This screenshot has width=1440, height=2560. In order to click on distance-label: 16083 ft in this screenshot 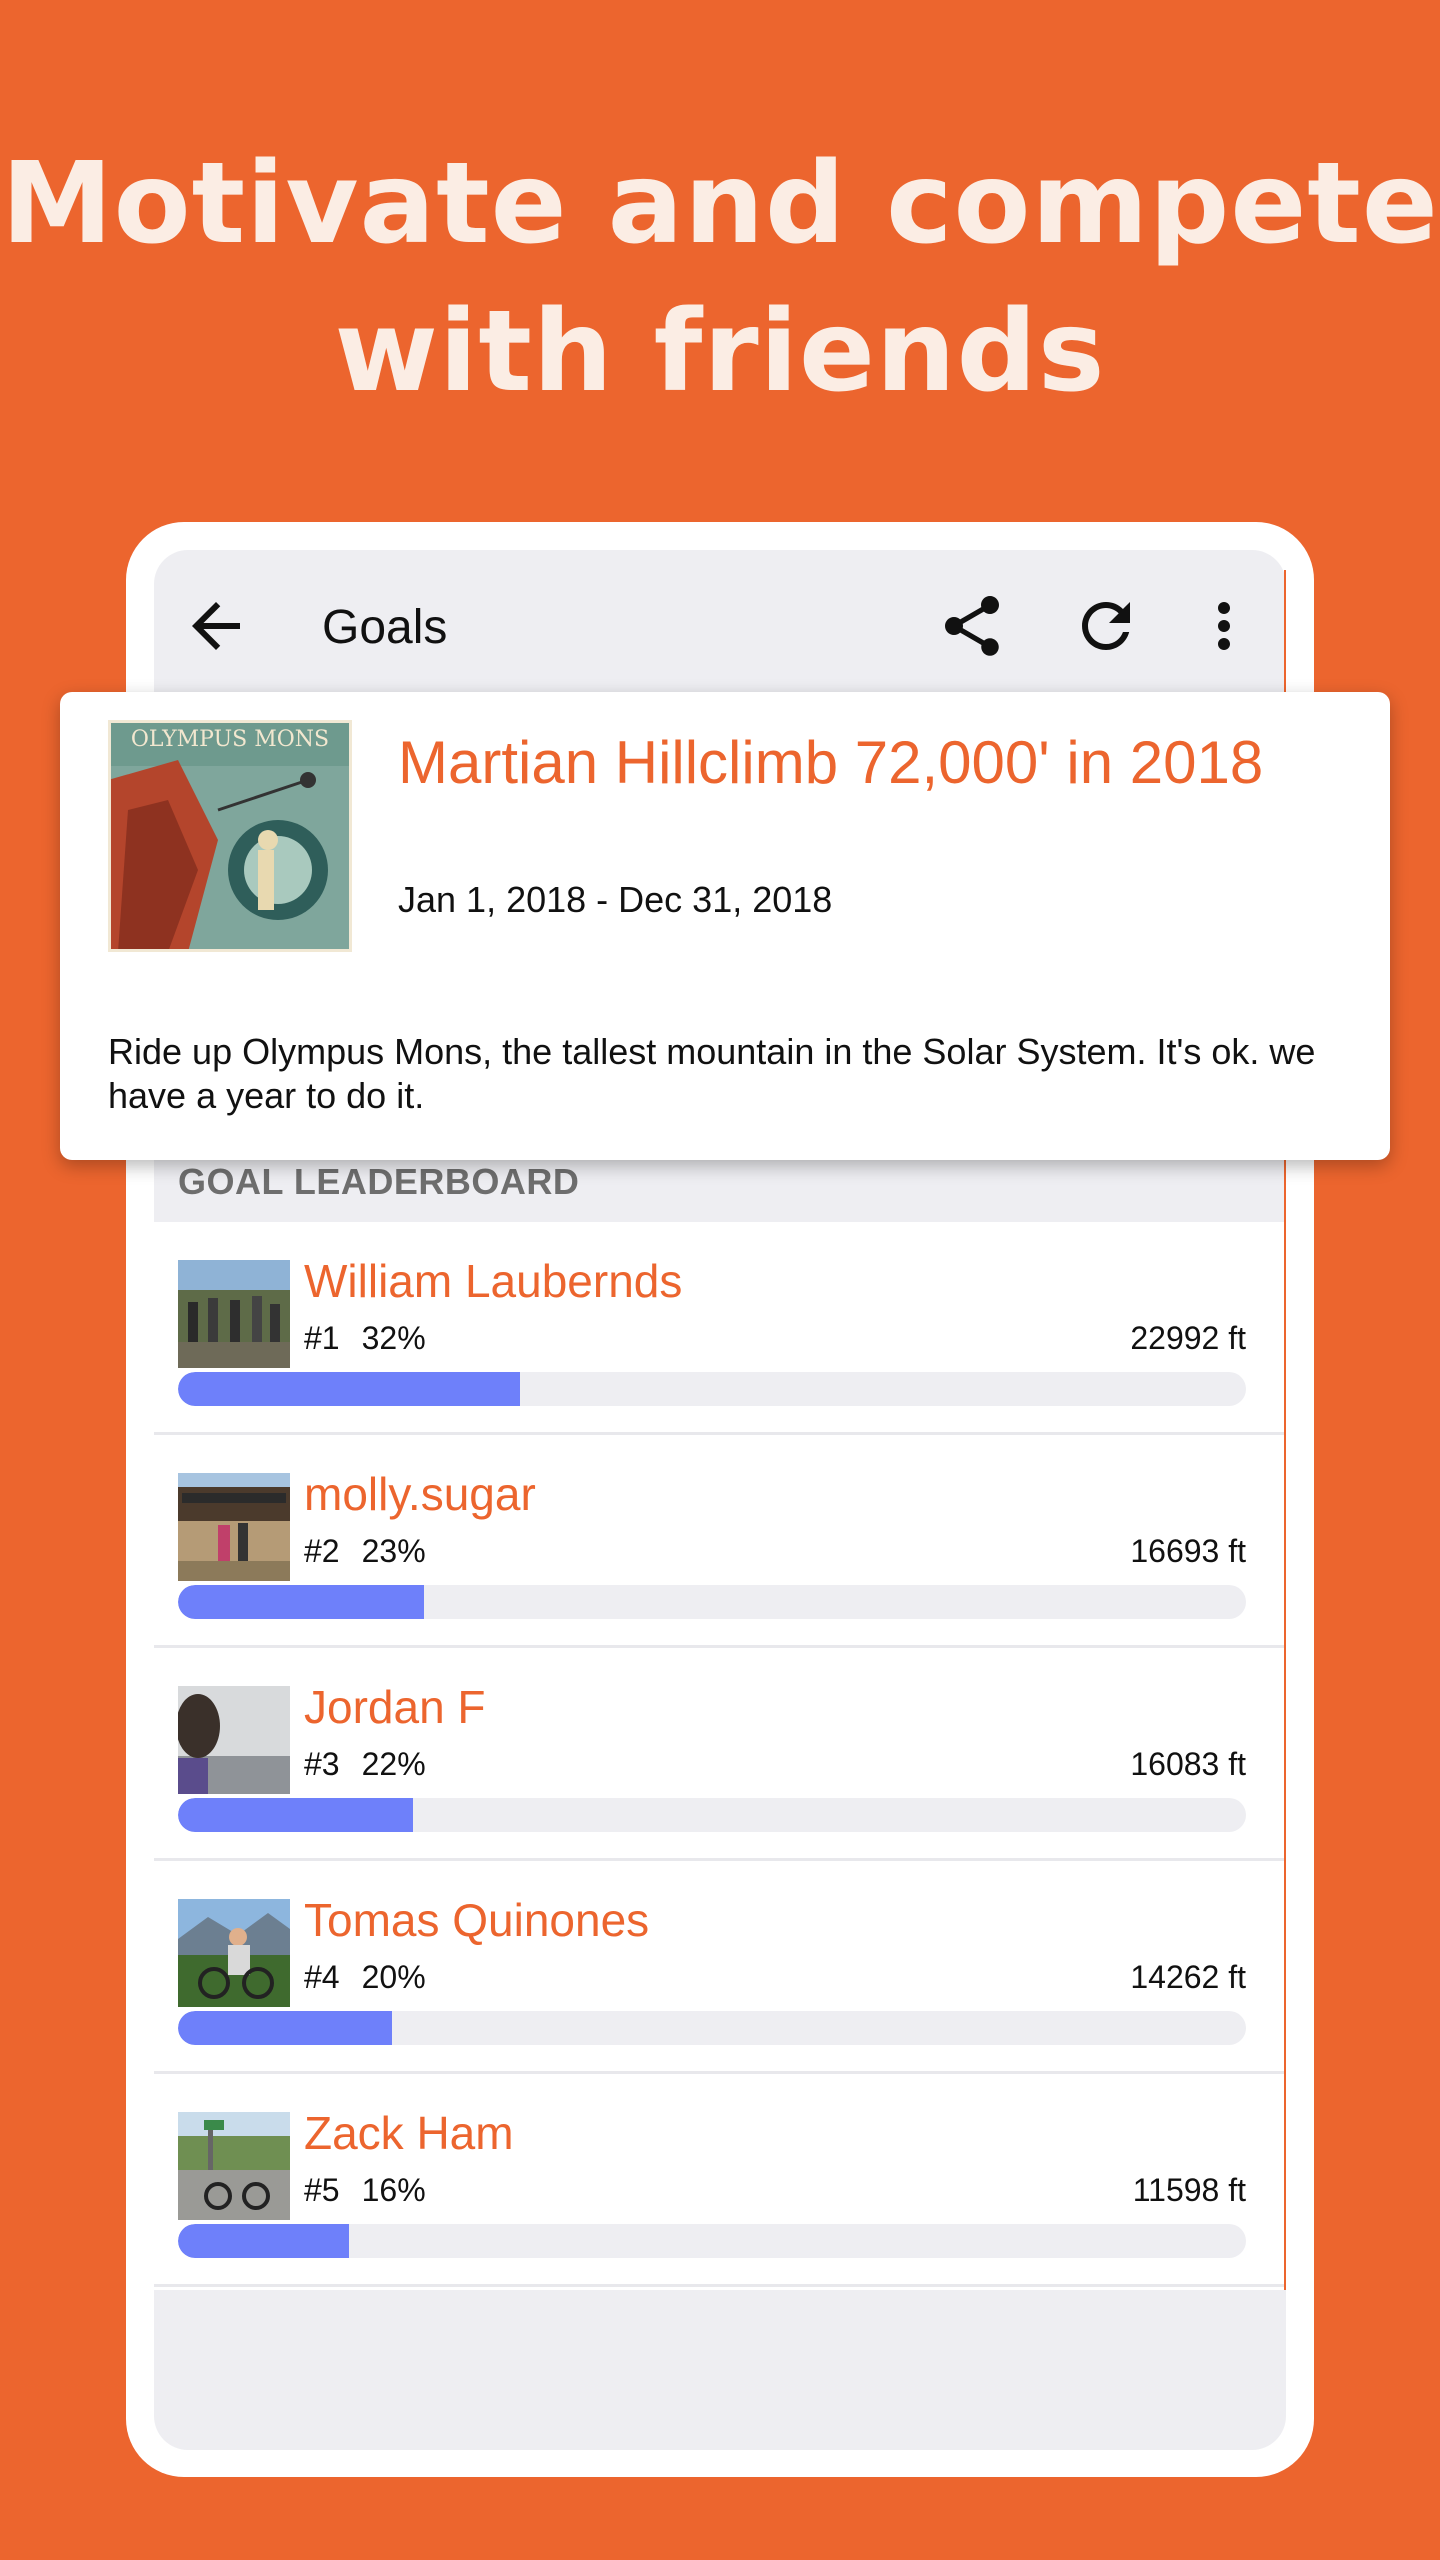, I will do `click(1188, 1764)`.